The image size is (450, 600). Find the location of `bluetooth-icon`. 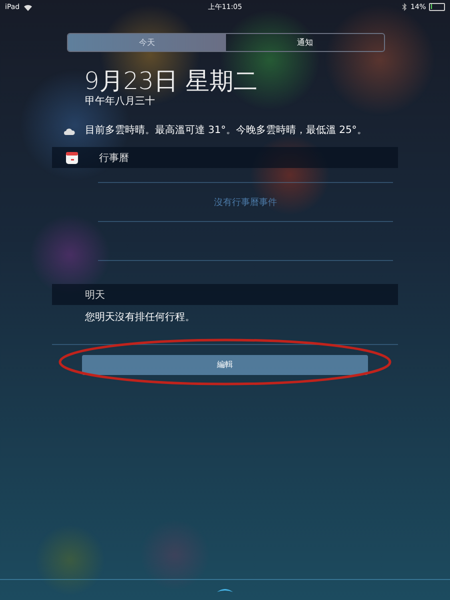

bluetooth-icon is located at coordinates (405, 6).